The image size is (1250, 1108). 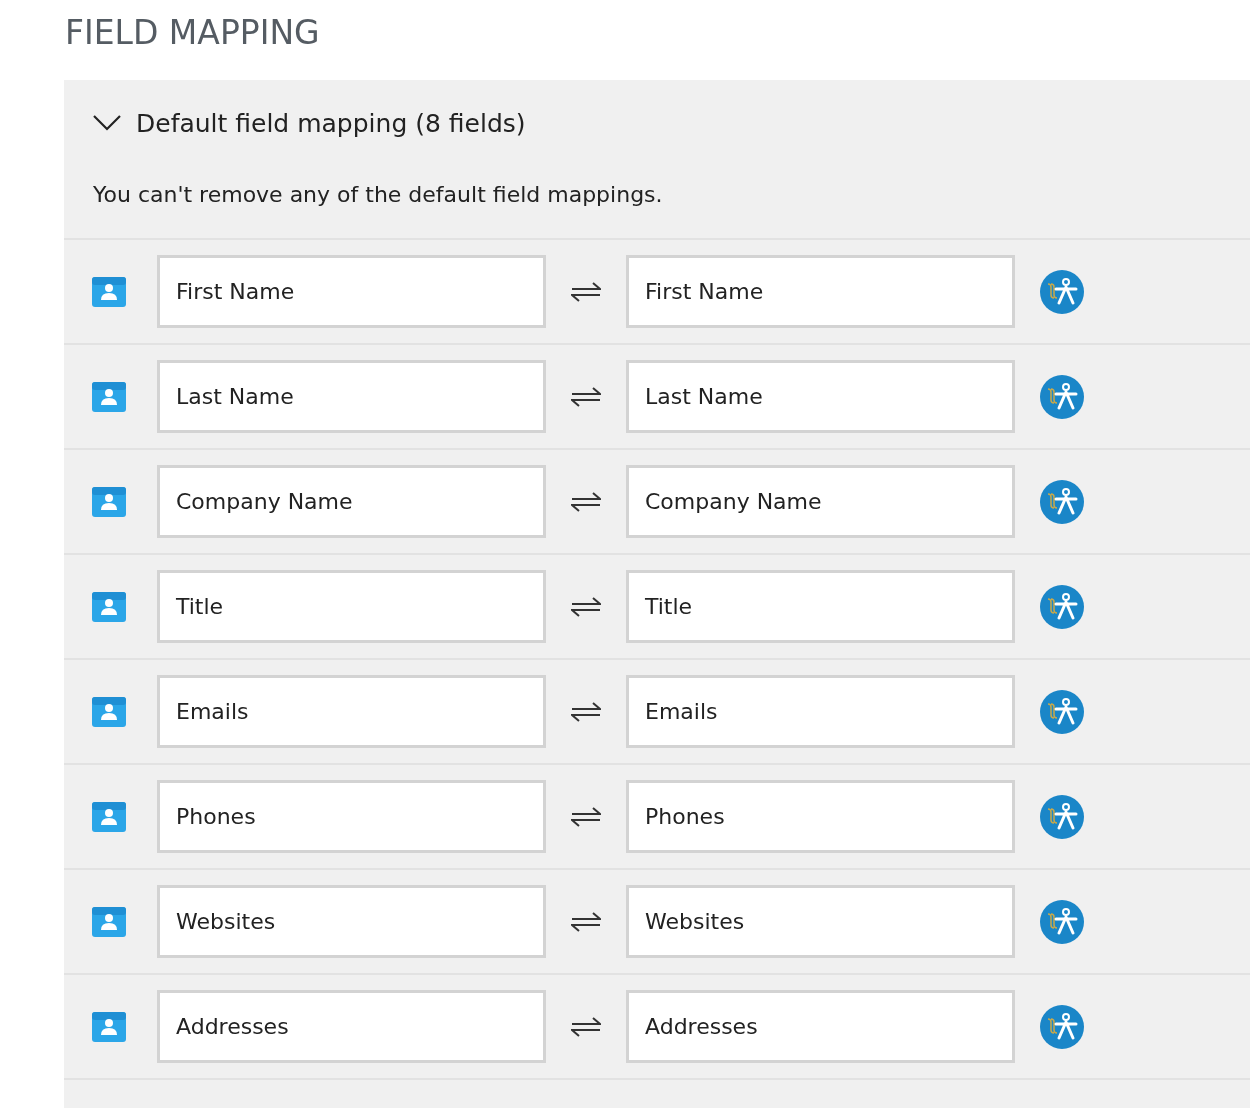 What do you see at coordinates (820, 711) in the screenshot?
I see `target-field: Emails` at bounding box center [820, 711].